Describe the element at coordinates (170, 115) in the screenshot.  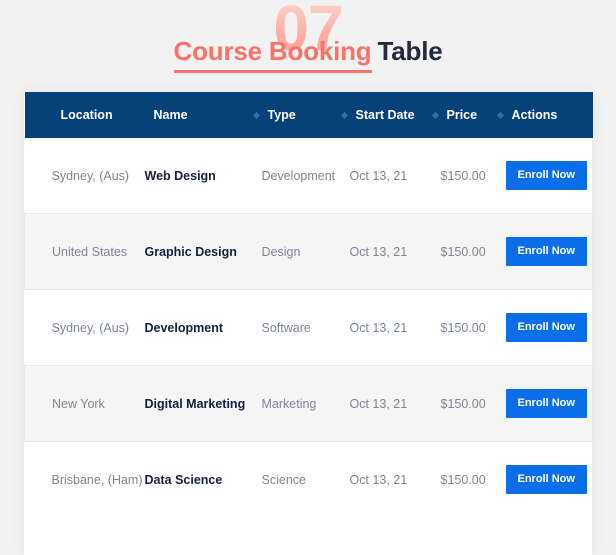
I see `column-header-label: Name` at that location.